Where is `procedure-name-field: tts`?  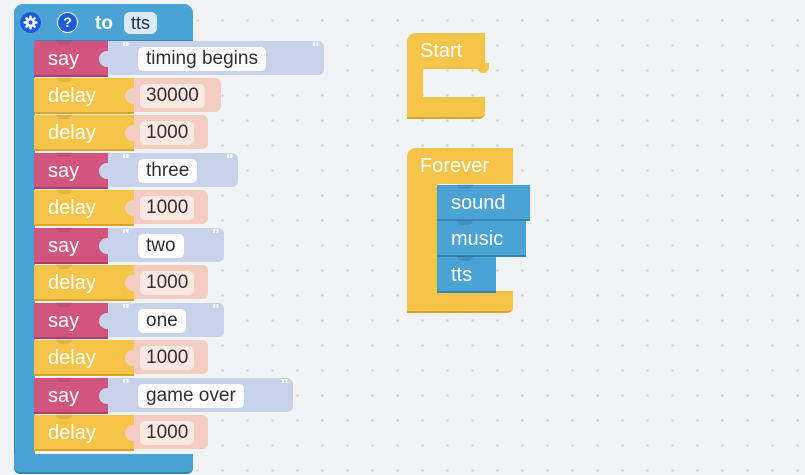
procedure-name-field: tts is located at coordinates (141, 23).